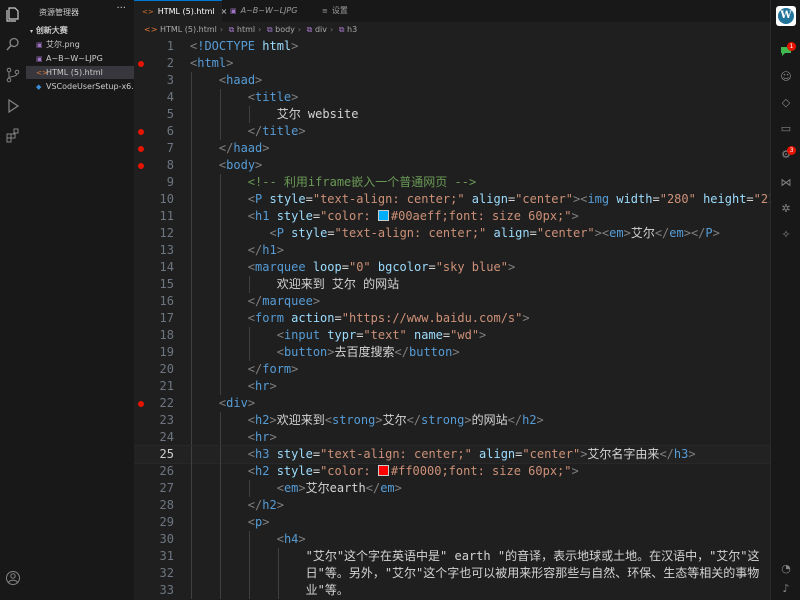 The width and height of the screenshot is (800, 600). What do you see at coordinates (212, 63) in the screenshot?
I see `code-text: <html>` at bounding box center [212, 63].